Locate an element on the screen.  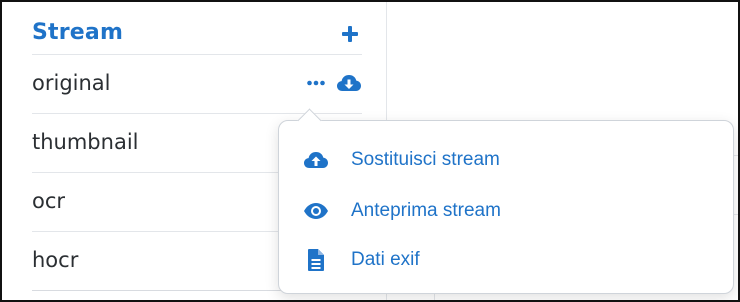
file-icon is located at coordinates (316, 260).